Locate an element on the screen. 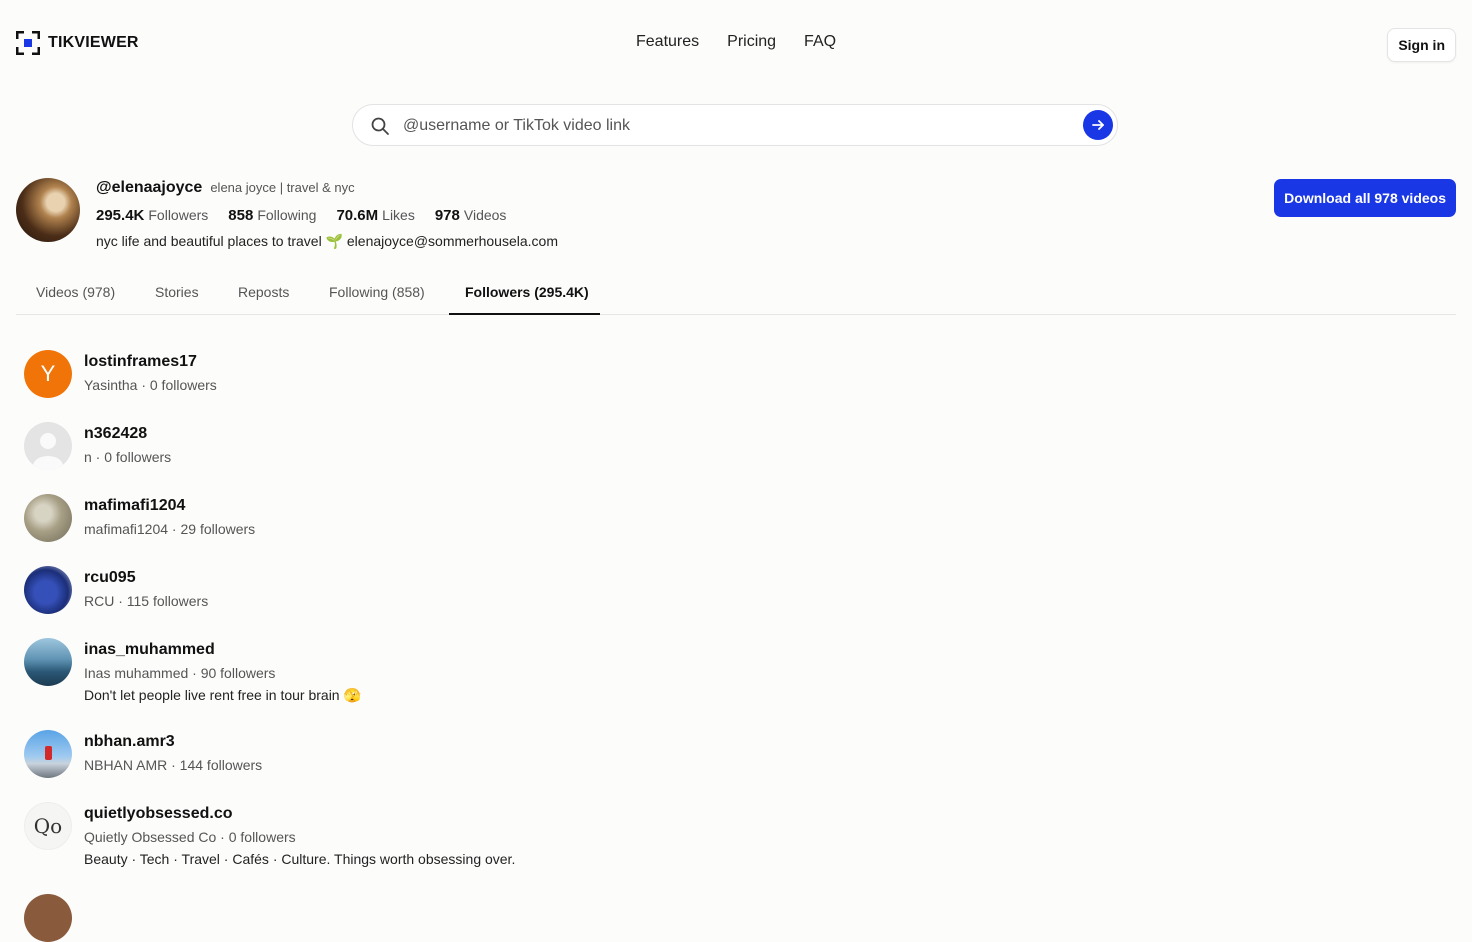 The width and height of the screenshot is (1472, 942). follower-subtitle: n · 0 followers is located at coordinates (128, 457).